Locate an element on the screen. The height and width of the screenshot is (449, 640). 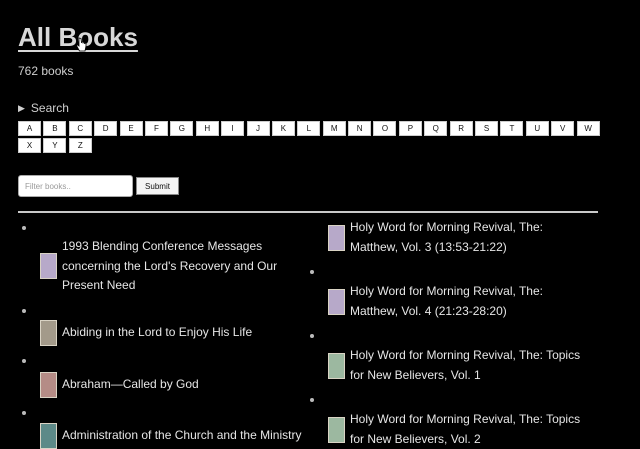
letter-button-e: E is located at coordinates (131, 128).